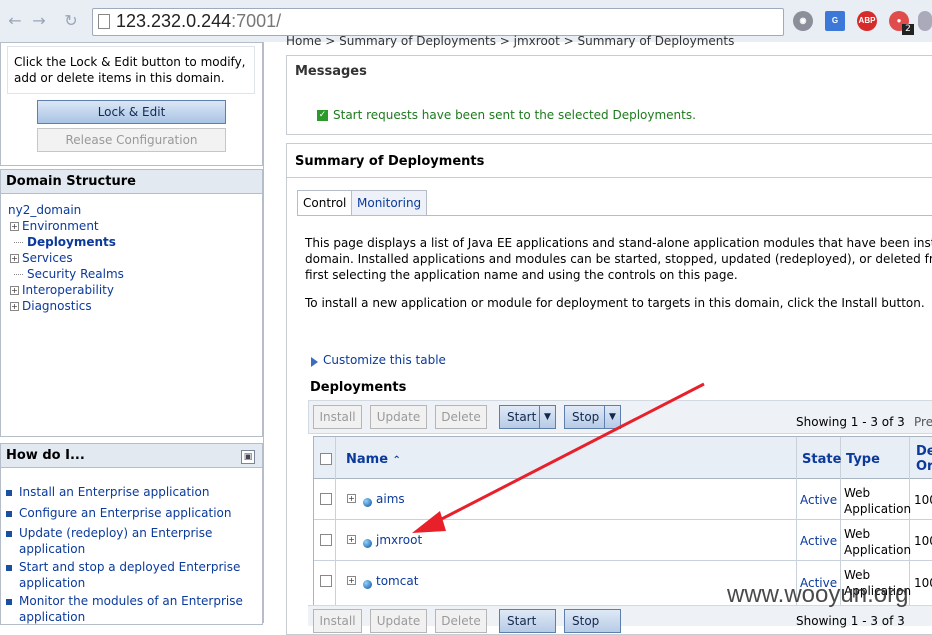  What do you see at coordinates (429, 522) in the screenshot?
I see `arrow-head` at bounding box center [429, 522].